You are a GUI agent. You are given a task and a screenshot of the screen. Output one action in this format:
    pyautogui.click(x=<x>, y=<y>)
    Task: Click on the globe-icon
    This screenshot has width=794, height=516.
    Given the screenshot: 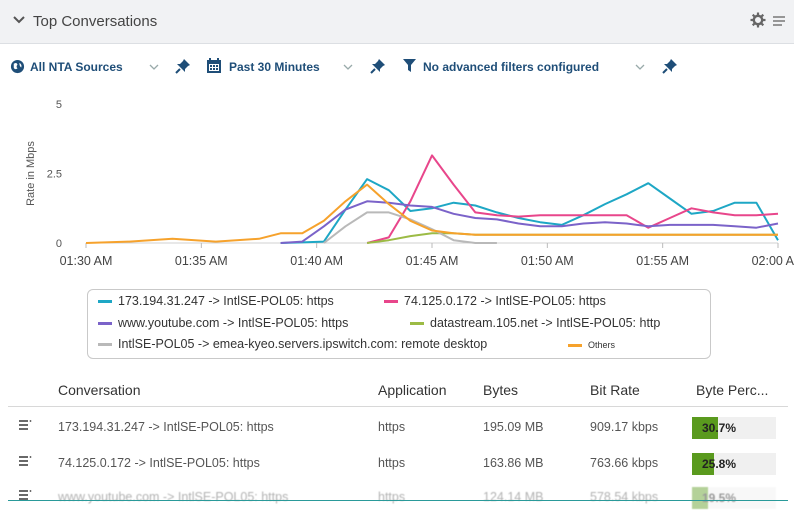 What is the action you would take?
    pyautogui.click(x=17, y=66)
    